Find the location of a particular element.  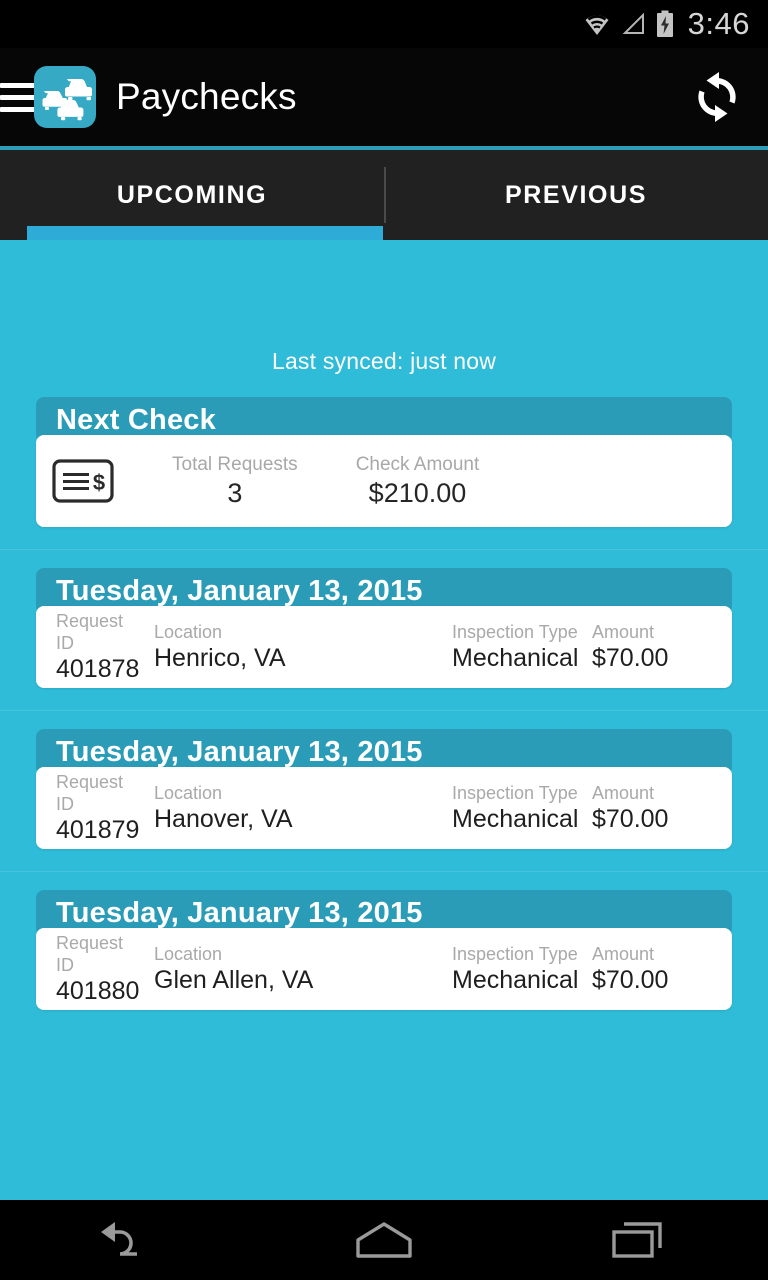

check-amount-label: Check Amount is located at coordinates (417, 464).